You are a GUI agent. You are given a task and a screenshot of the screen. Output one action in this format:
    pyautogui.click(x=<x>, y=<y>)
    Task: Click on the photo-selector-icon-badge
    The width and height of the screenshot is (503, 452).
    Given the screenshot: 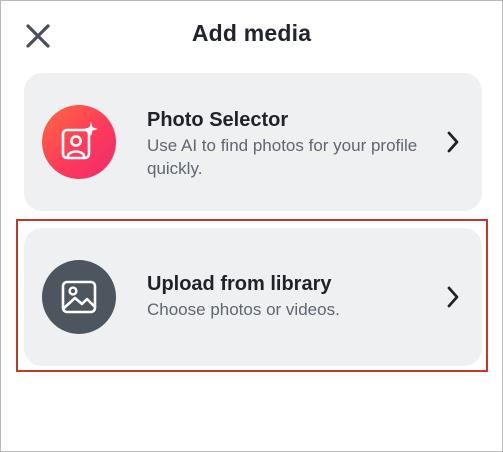 What is the action you would take?
    pyautogui.click(x=79, y=142)
    